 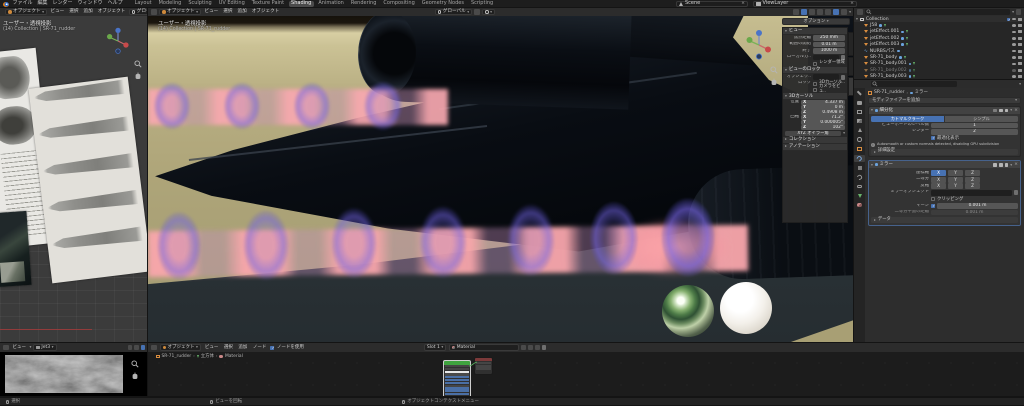 What do you see at coordinates (143, 4) in the screenshot?
I see `workspace-tab-layout: Layout` at bounding box center [143, 4].